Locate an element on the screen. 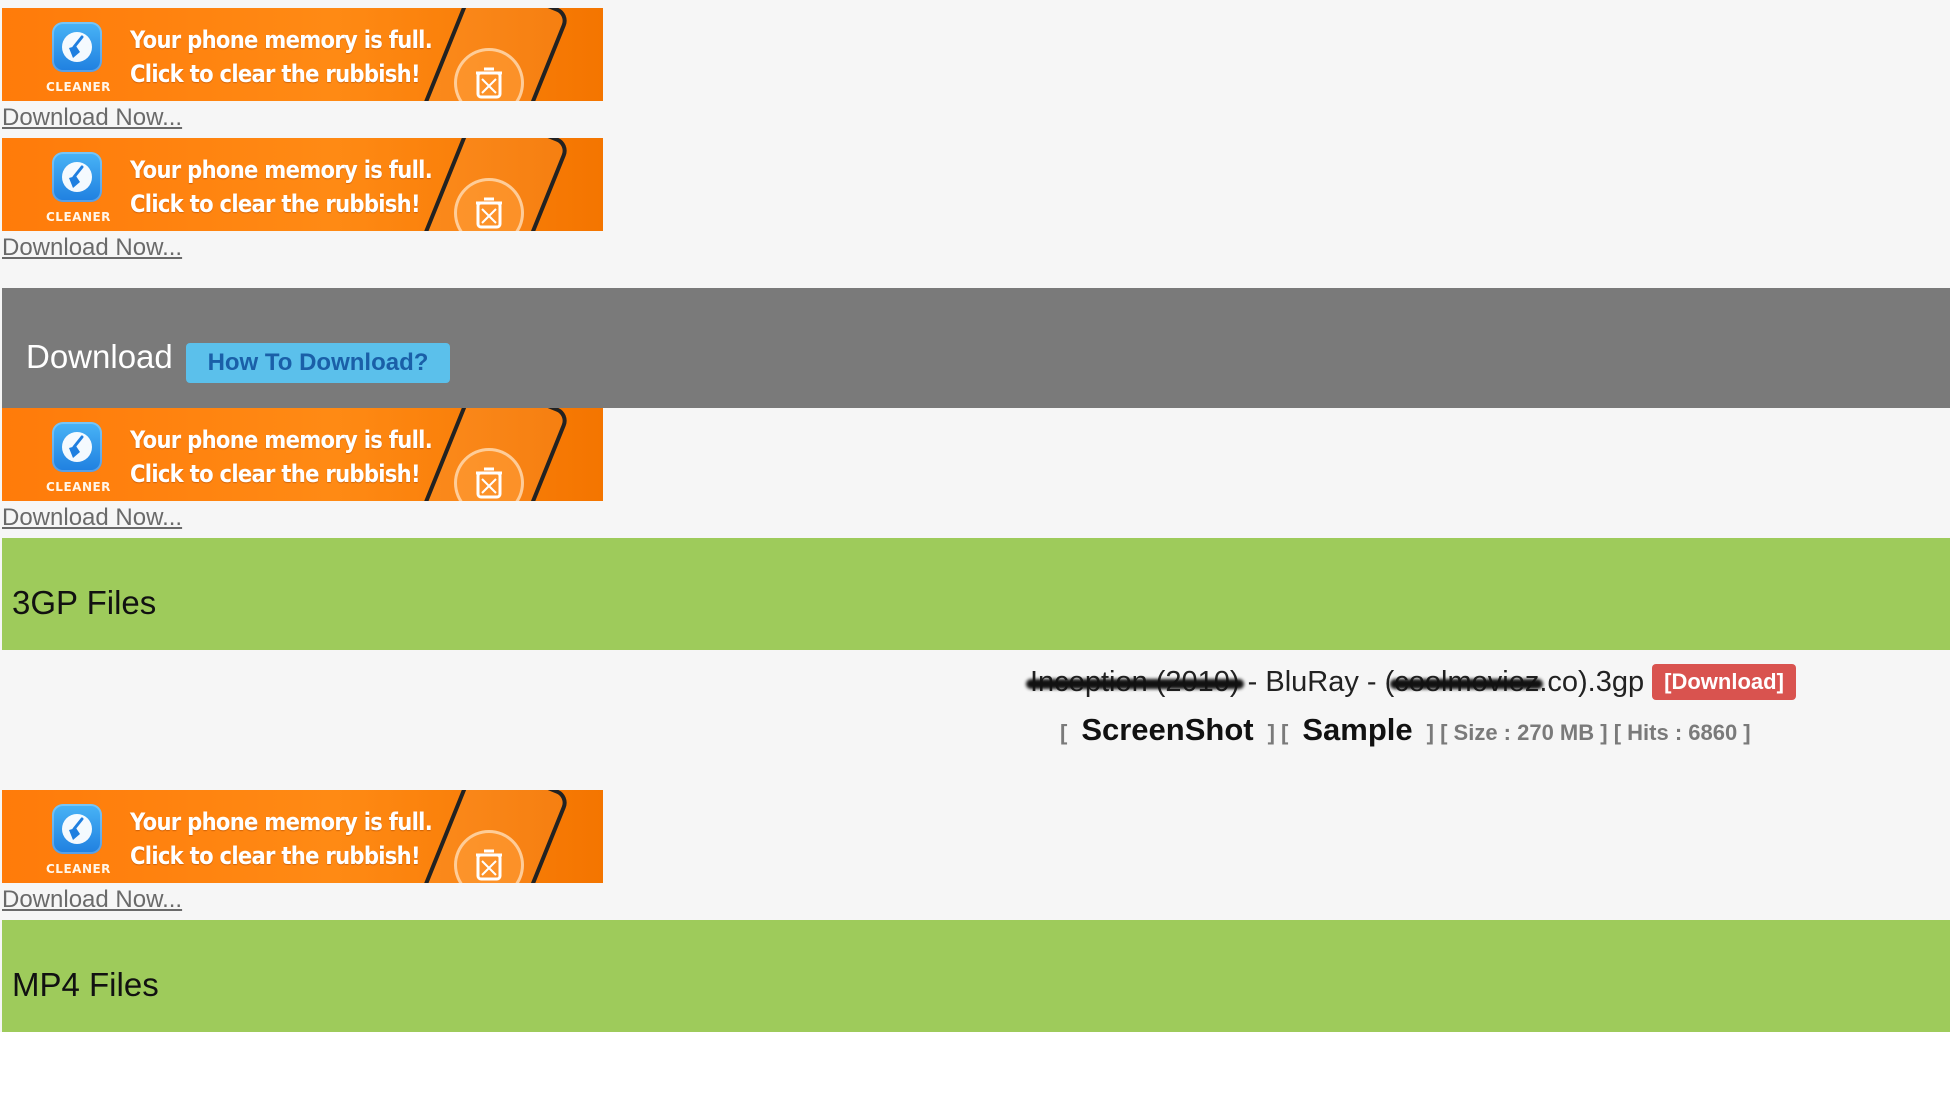 The image size is (1950, 1112). section-3gp-files: 3GP Files is located at coordinates (976, 594).